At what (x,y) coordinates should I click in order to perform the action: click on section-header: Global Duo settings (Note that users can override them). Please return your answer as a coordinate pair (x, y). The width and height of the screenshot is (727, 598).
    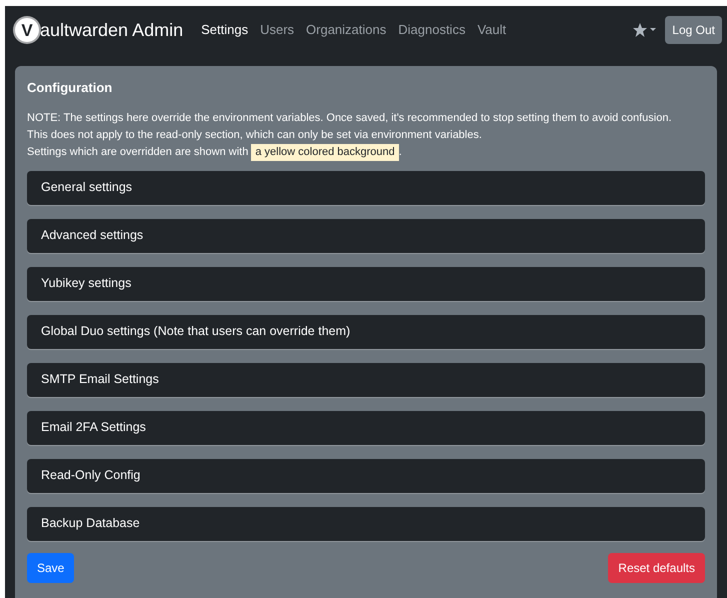
    Looking at the image, I should click on (366, 331).